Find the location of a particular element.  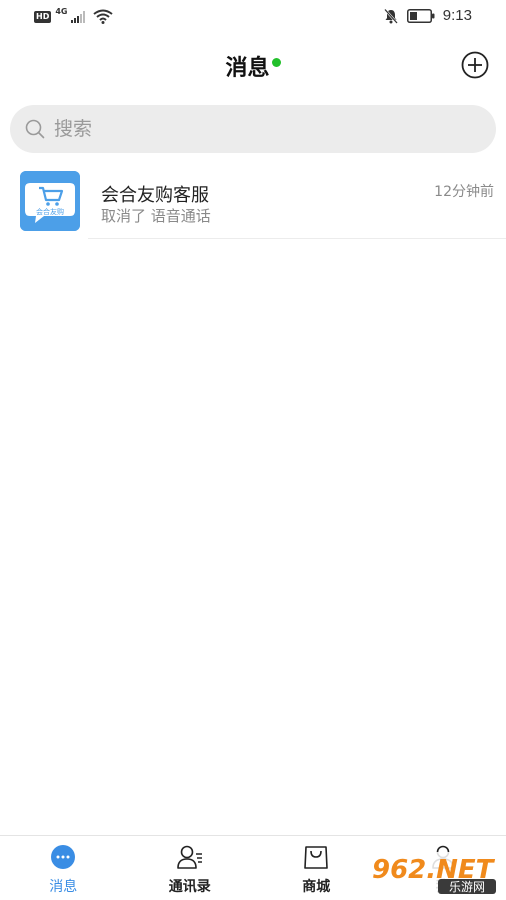

shopping-bag-icon is located at coordinates (316, 857).